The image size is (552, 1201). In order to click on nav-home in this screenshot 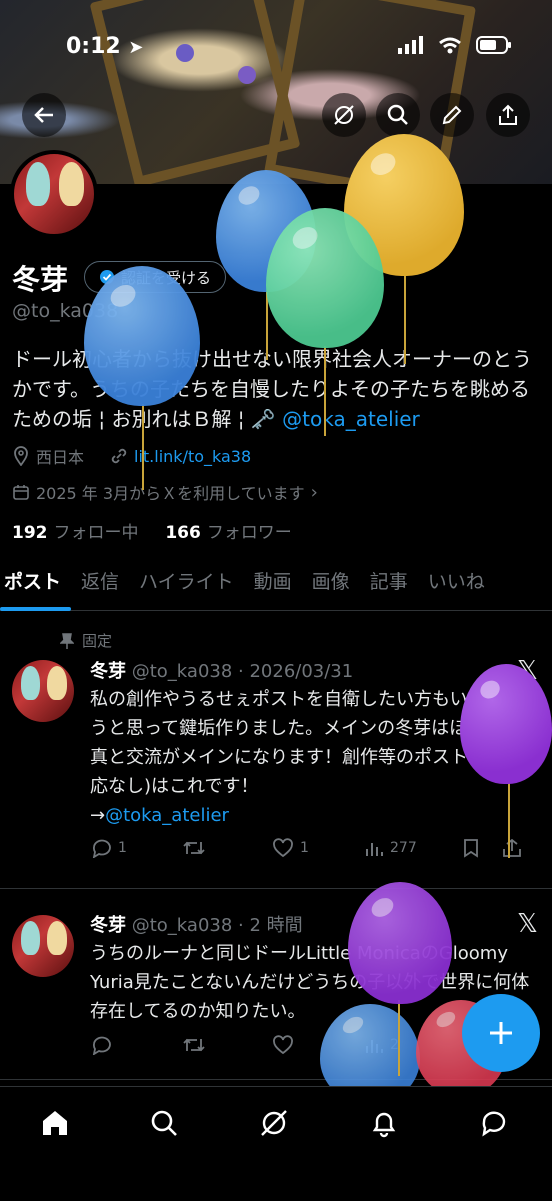, I will do `click(55, 1123)`.